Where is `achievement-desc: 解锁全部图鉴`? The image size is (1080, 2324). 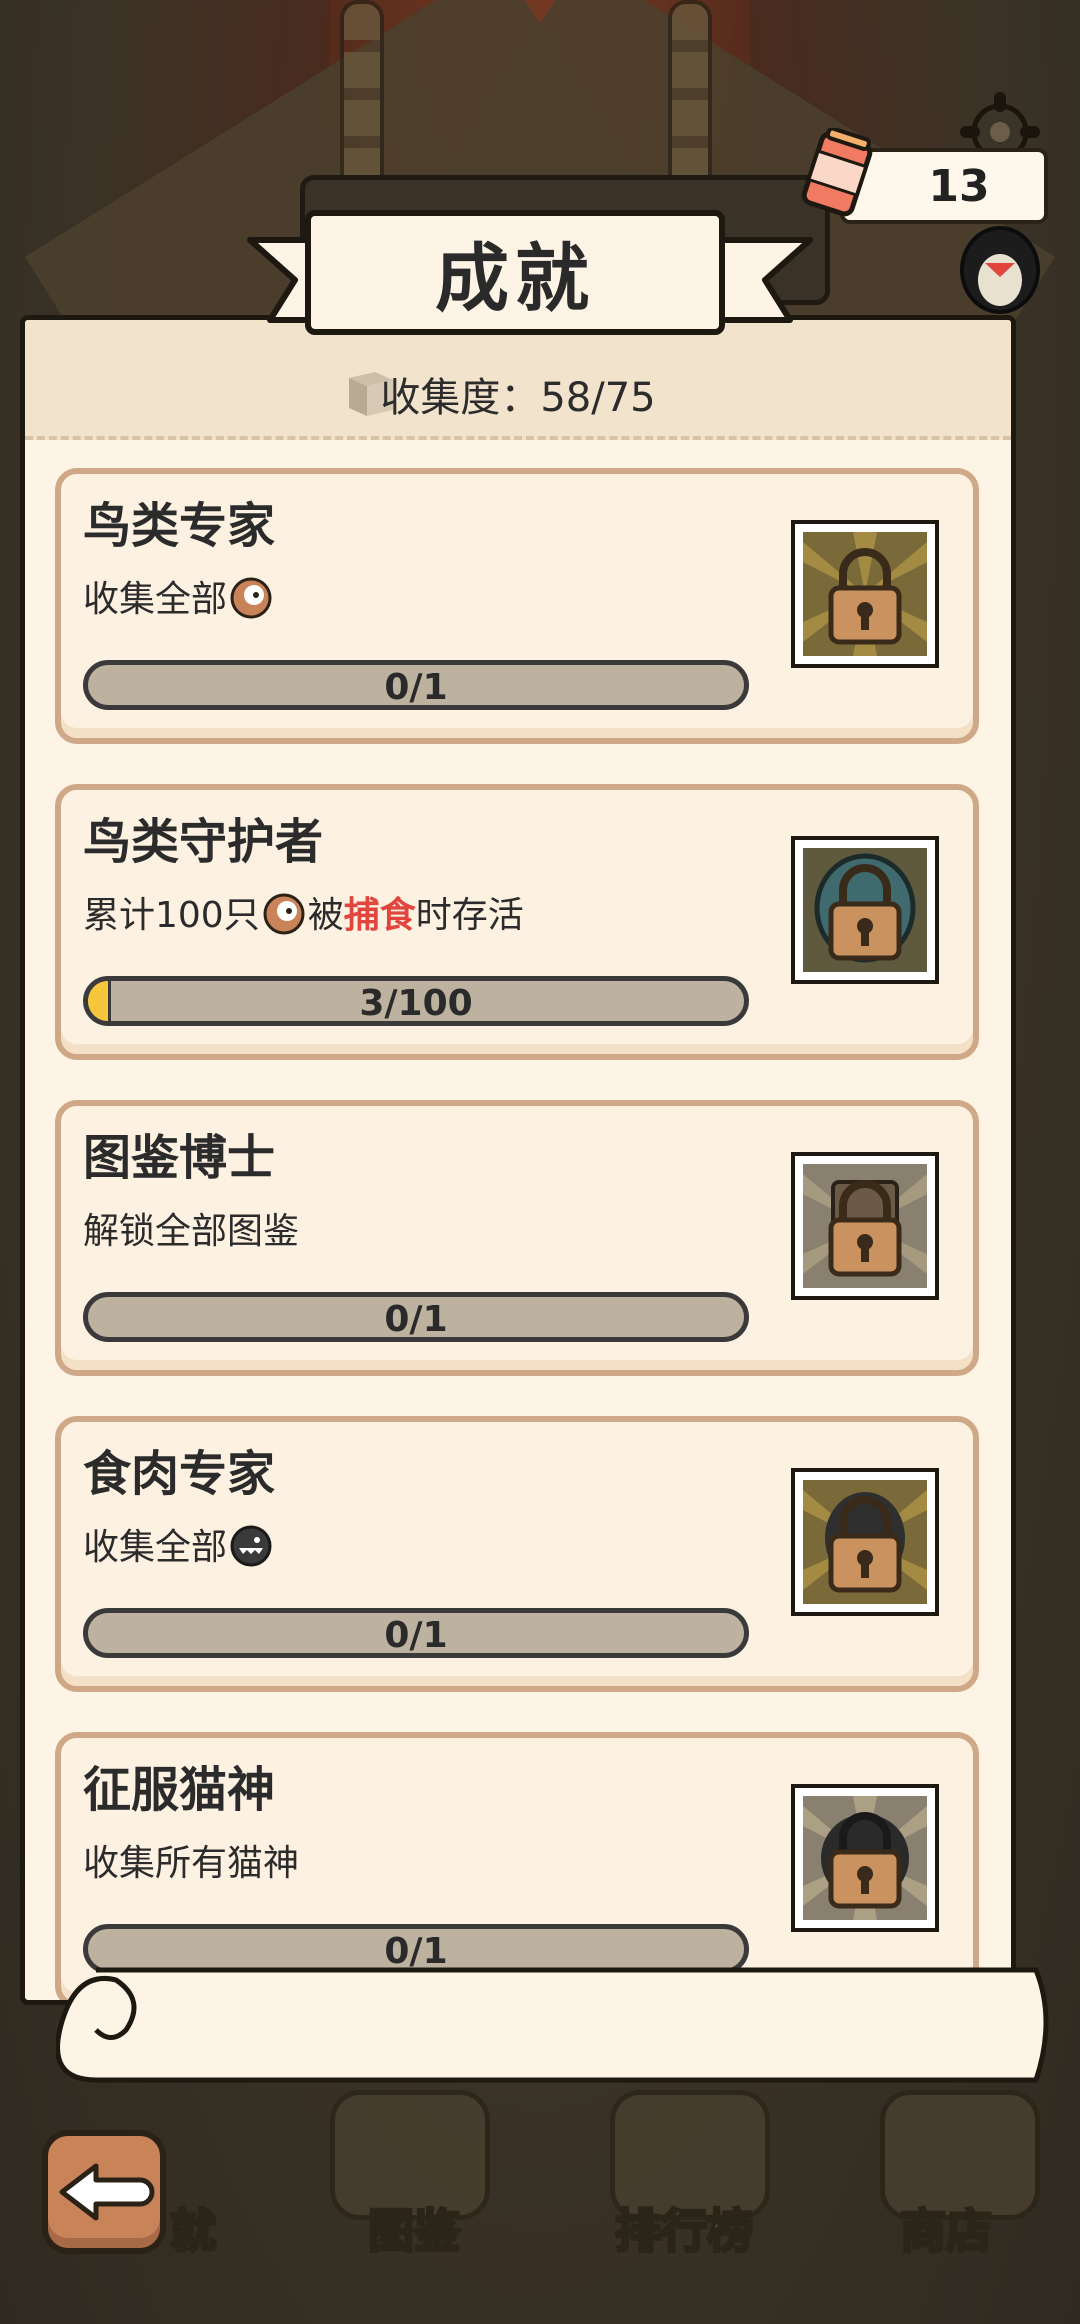
achievement-desc: 解锁全部图鉴 is located at coordinates (191, 1228).